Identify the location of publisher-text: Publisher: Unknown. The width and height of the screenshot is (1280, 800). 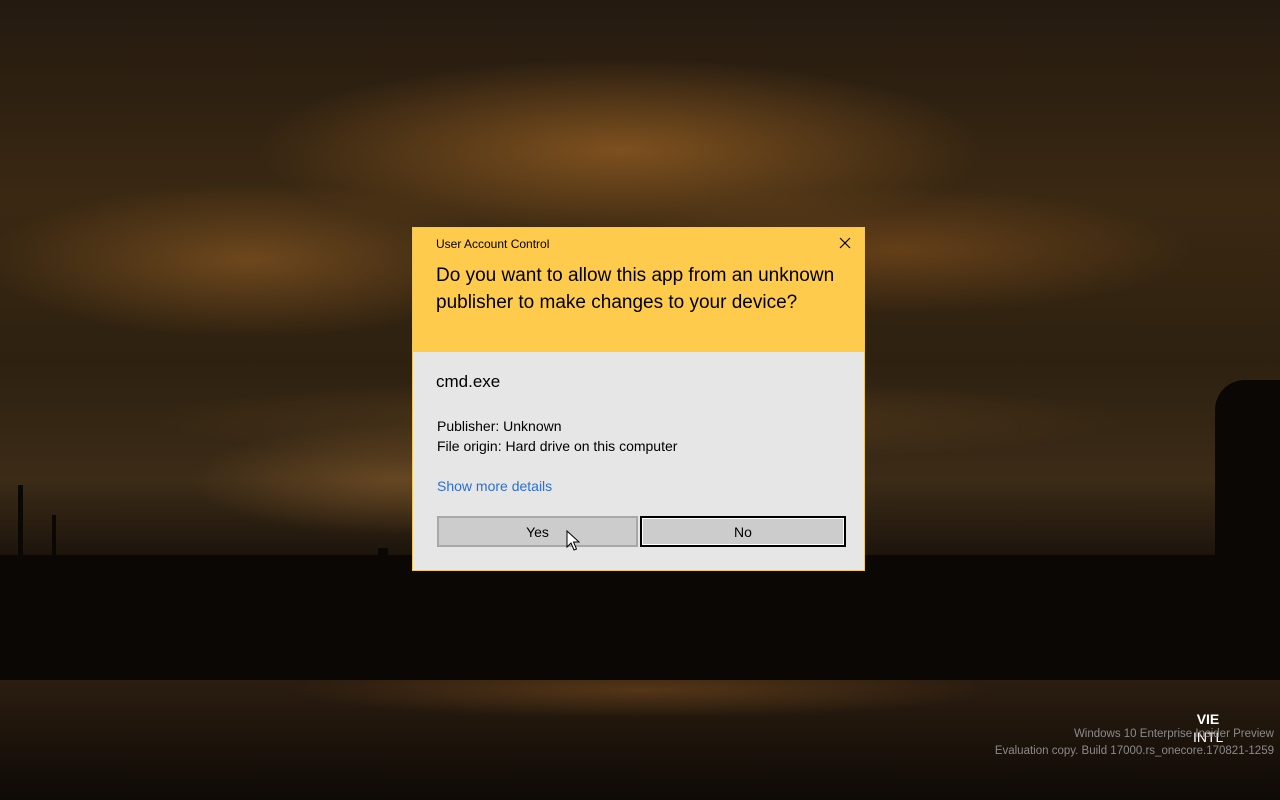
(499, 426).